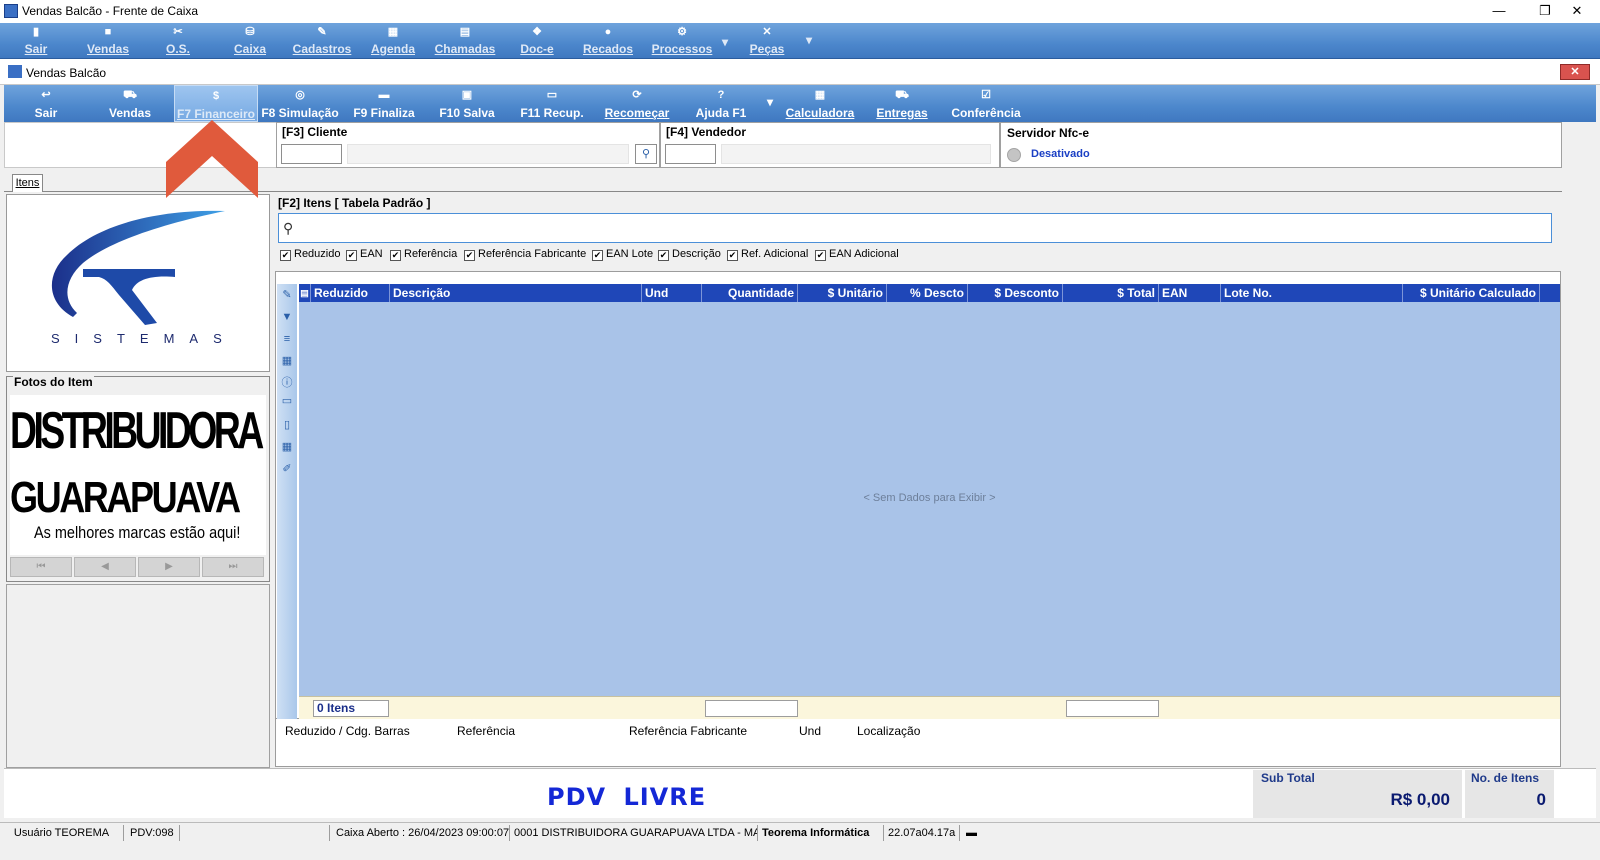 The image size is (1600, 860). I want to click on toolbar-f7-financeiro: $ F7 Financeiro, so click(216, 103).